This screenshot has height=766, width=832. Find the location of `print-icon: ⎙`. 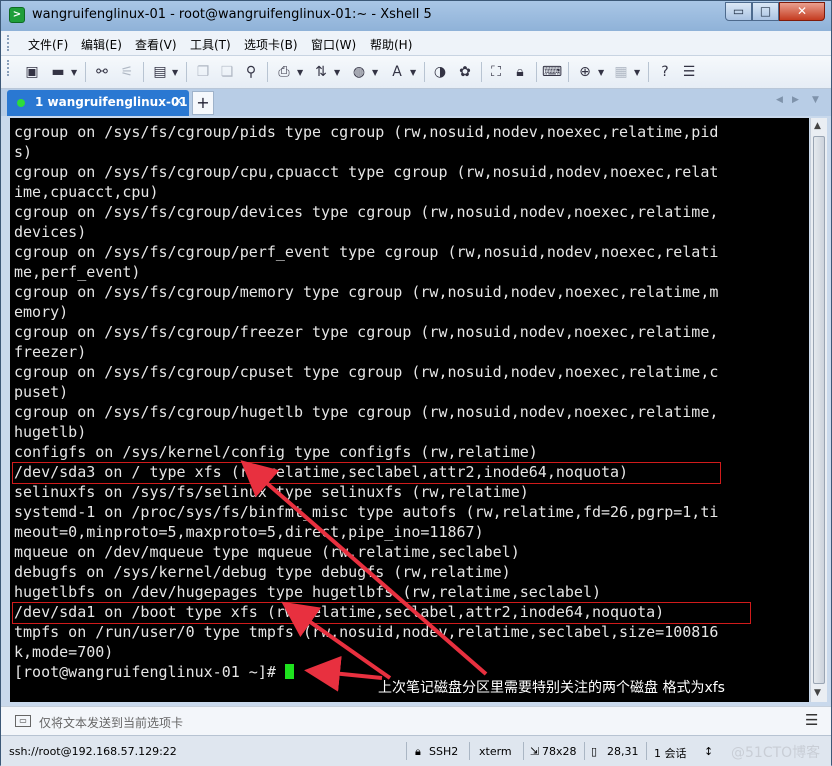

print-icon: ⎙ is located at coordinates (284, 72).